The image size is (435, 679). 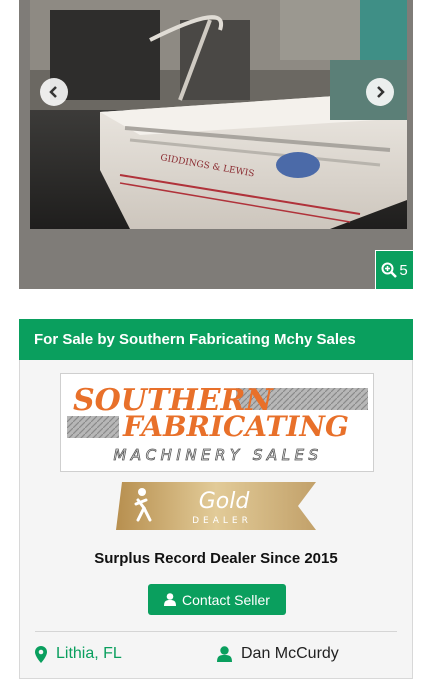 I want to click on seller-contact-person: Dan McCurdy, so click(x=278, y=654).